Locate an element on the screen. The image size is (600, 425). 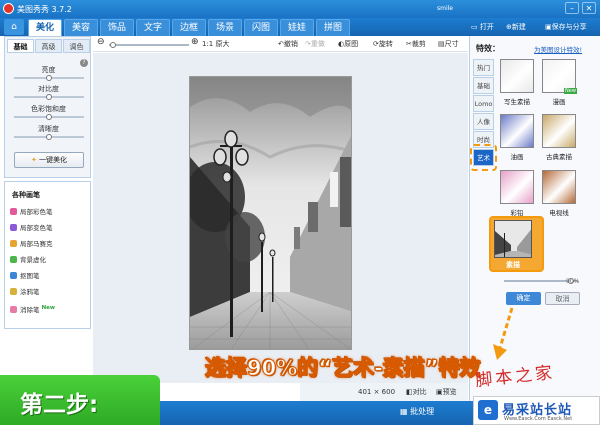
pen-eraser: 消除笔 New is located at coordinates (50, 308).